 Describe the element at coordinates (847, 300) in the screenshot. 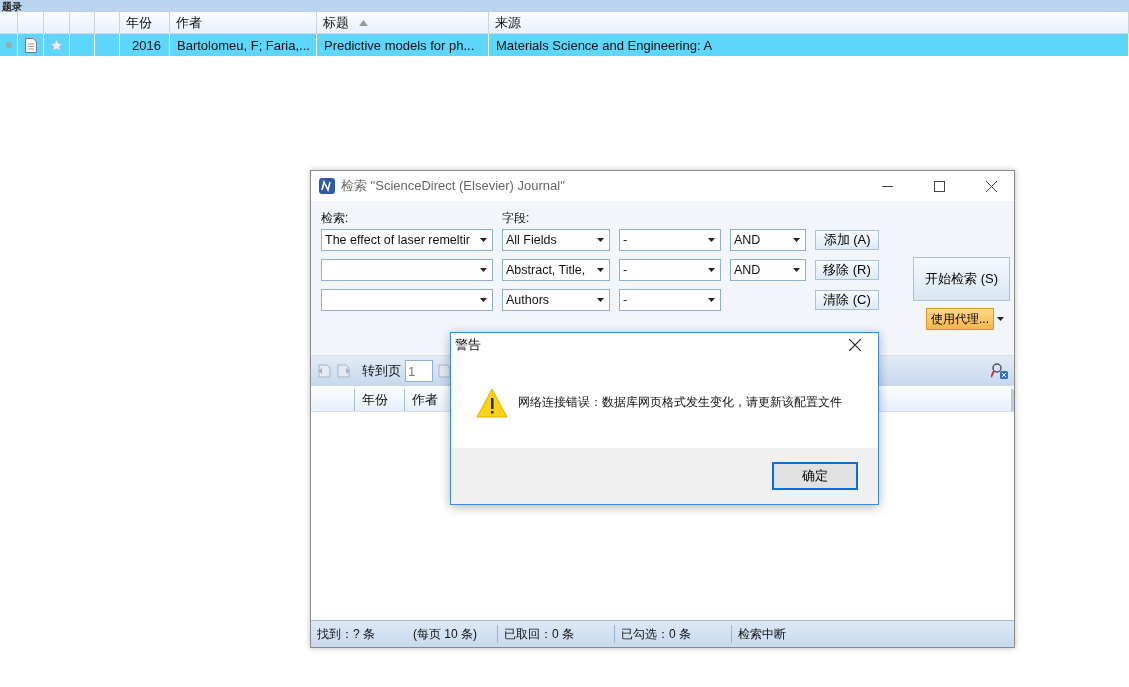

I see `row-action-button: 清除 (C)` at that location.